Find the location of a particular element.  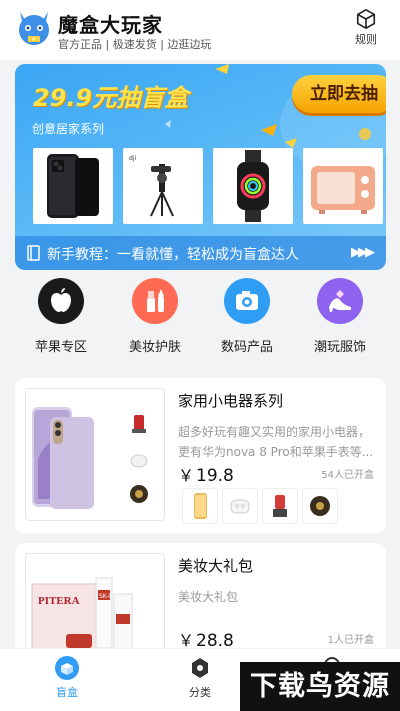

gimbal-icon: dji is located at coordinates (151, 186).